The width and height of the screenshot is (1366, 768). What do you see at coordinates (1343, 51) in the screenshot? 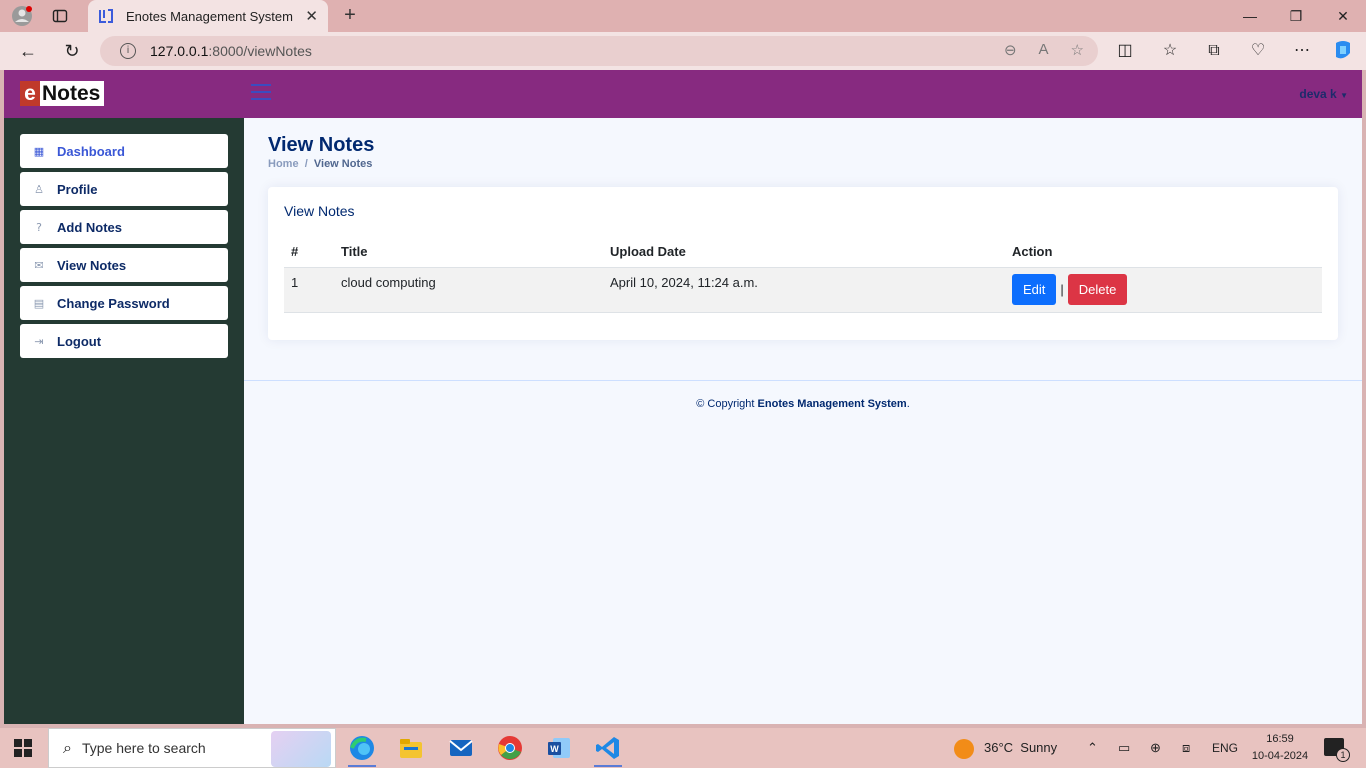
I see `copilot-icon` at bounding box center [1343, 51].